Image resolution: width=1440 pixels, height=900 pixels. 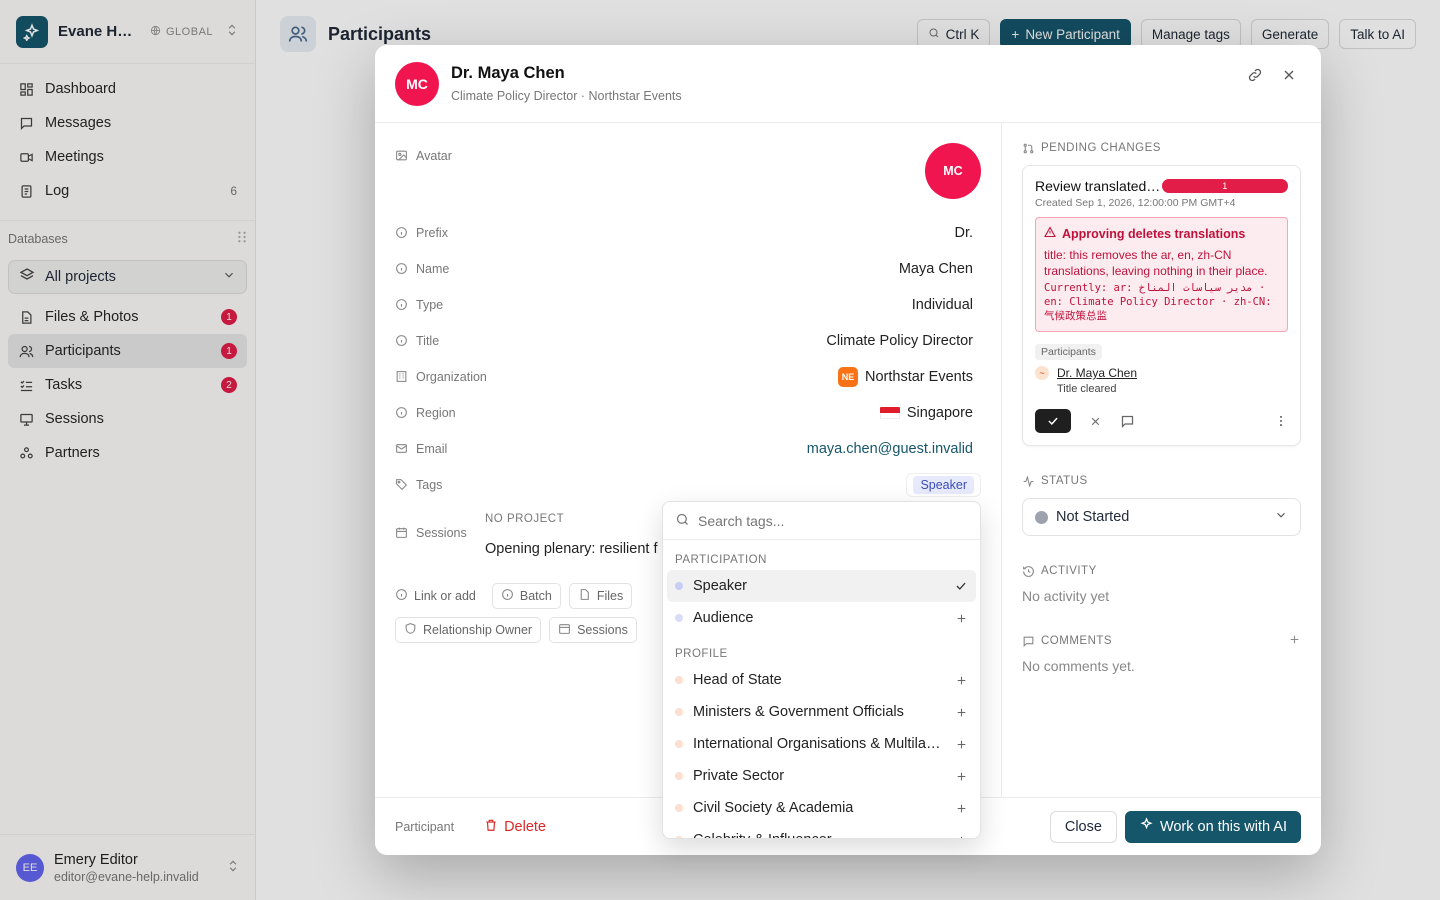 What do you see at coordinates (468, 630) in the screenshot?
I see `relationship-owner-chip: Relationship Owner` at bounding box center [468, 630].